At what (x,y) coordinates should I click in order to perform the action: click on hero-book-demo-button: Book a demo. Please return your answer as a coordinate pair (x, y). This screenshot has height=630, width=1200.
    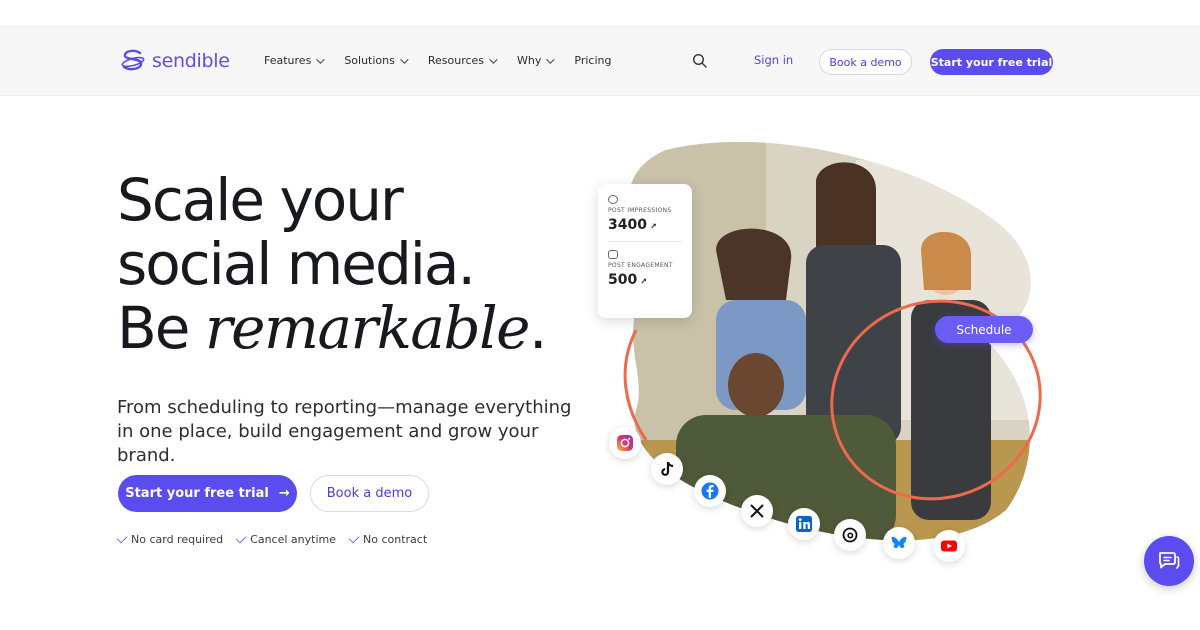
    Looking at the image, I should click on (369, 493).